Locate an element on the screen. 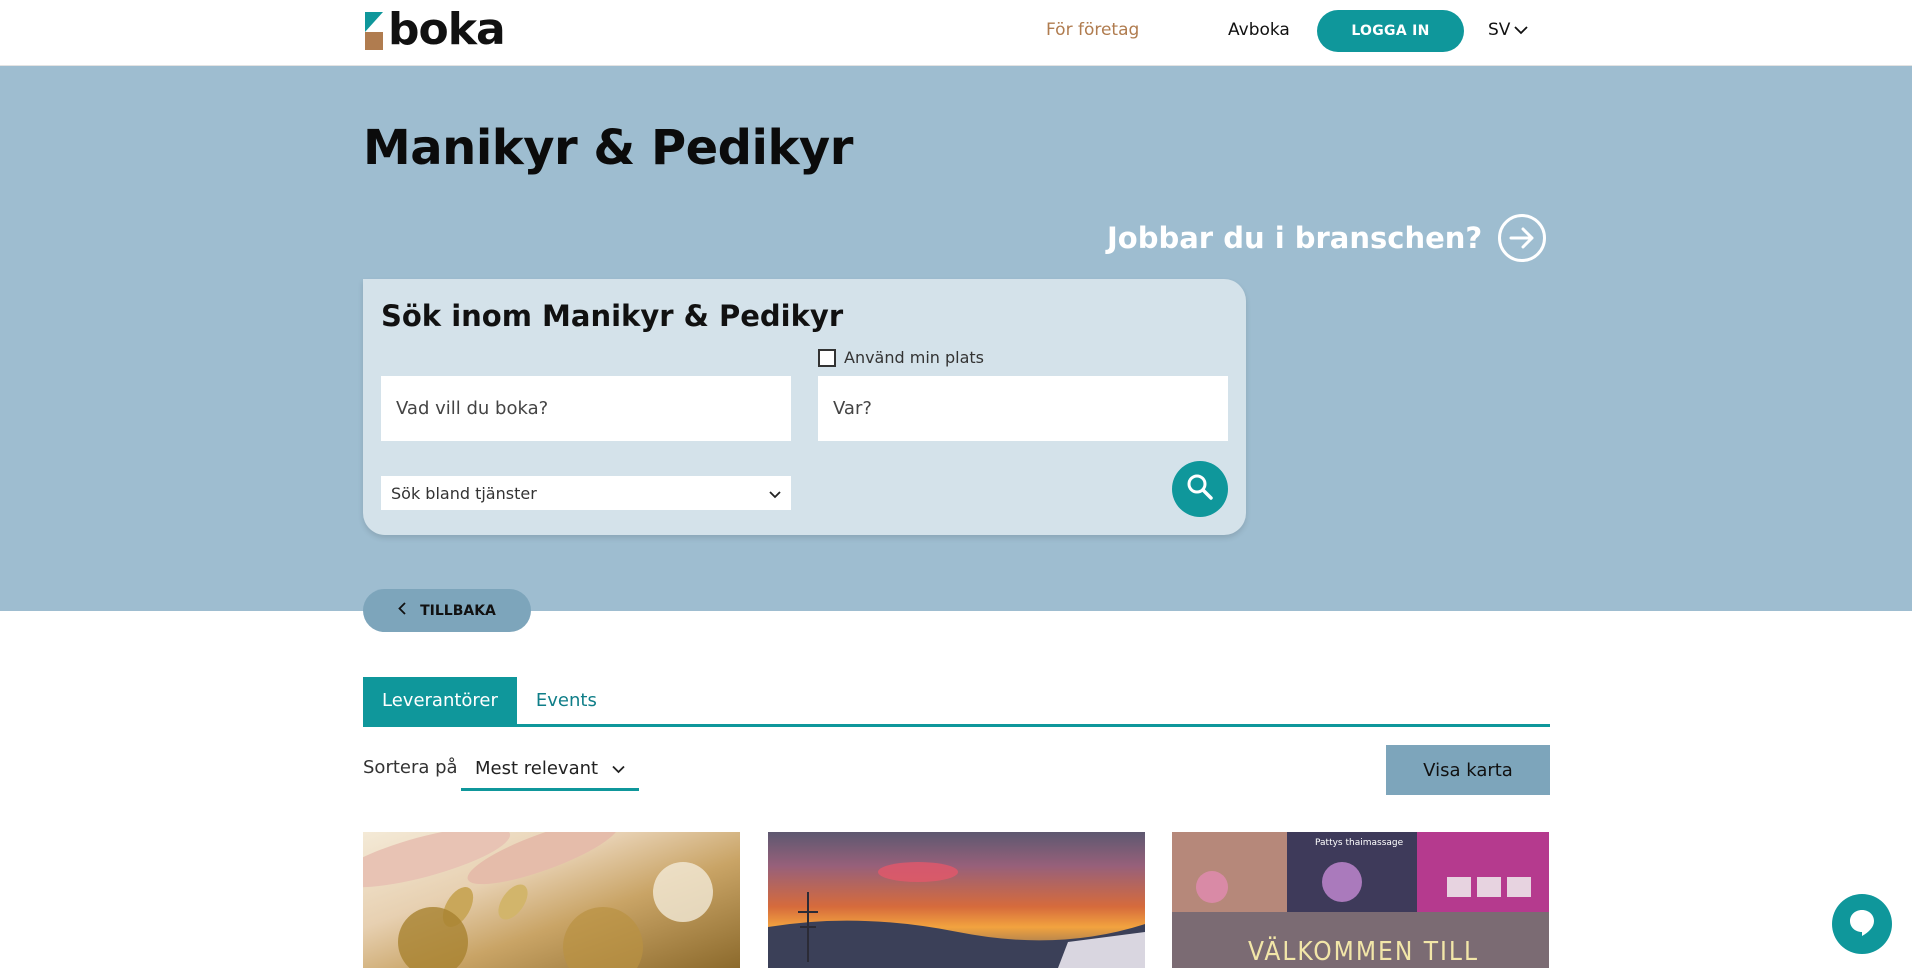  search-title: Sök inom Manikyr & Pedikyr is located at coordinates (612, 316).